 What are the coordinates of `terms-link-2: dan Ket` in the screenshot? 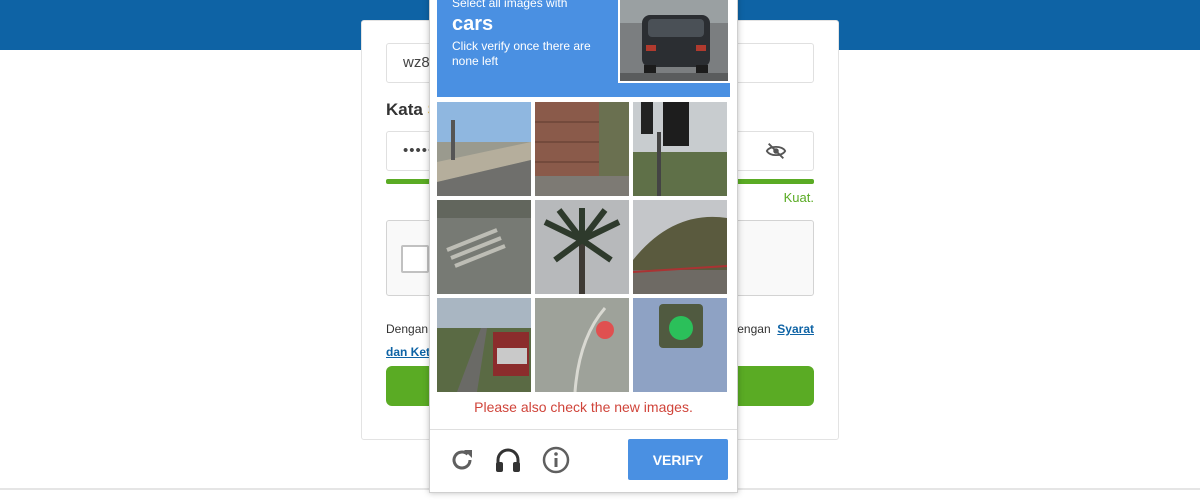 It's located at (408, 352).